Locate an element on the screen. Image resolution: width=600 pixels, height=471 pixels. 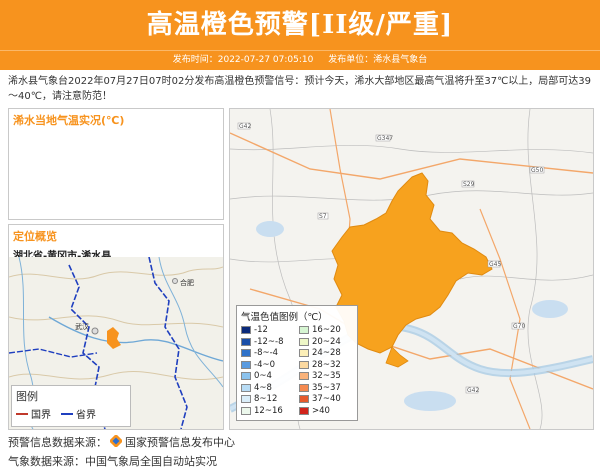
legend-item: -12~-8 is located at coordinates (268, 342).